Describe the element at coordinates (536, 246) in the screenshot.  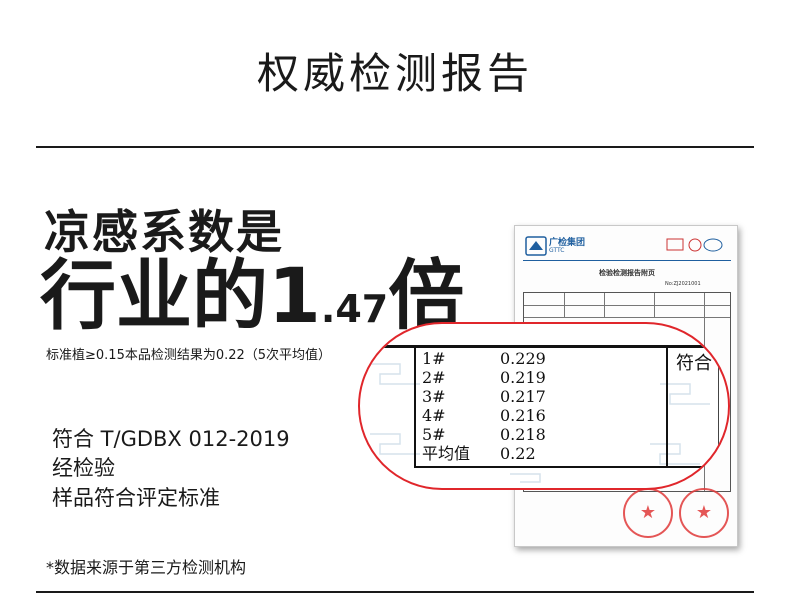
I see `logo-icon` at that location.